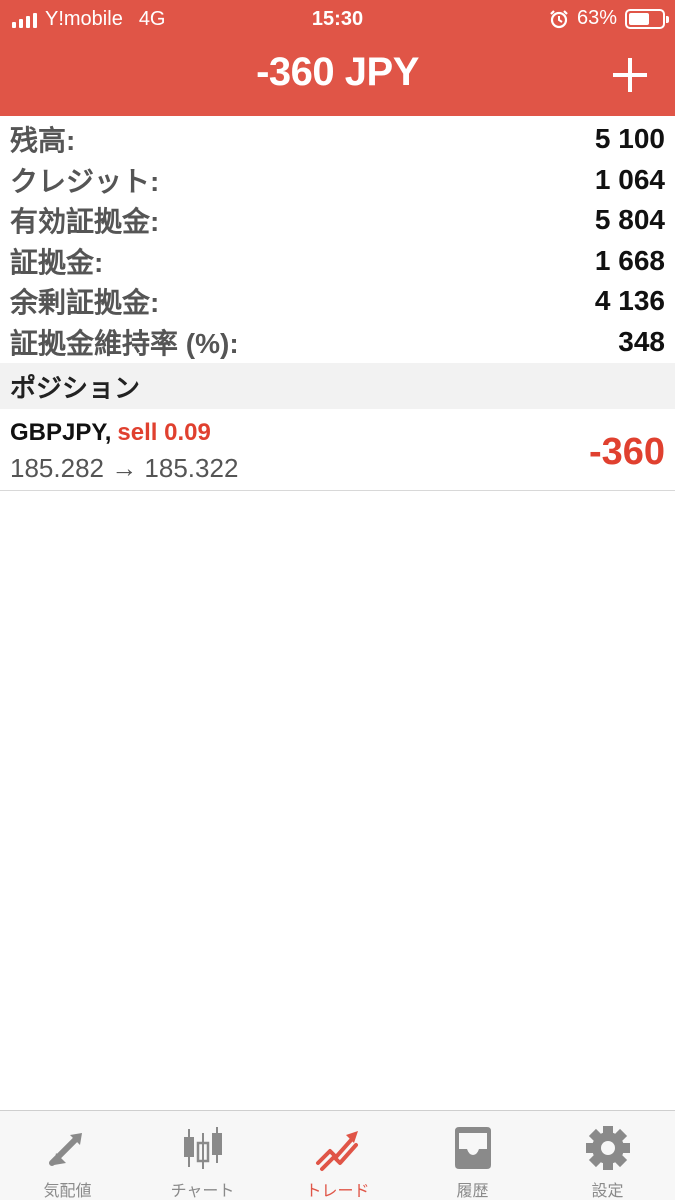 This screenshot has width=675, height=1200. Describe the element at coordinates (472, 1191) in the screenshot. I see `tab-label: 履歴` at that location.